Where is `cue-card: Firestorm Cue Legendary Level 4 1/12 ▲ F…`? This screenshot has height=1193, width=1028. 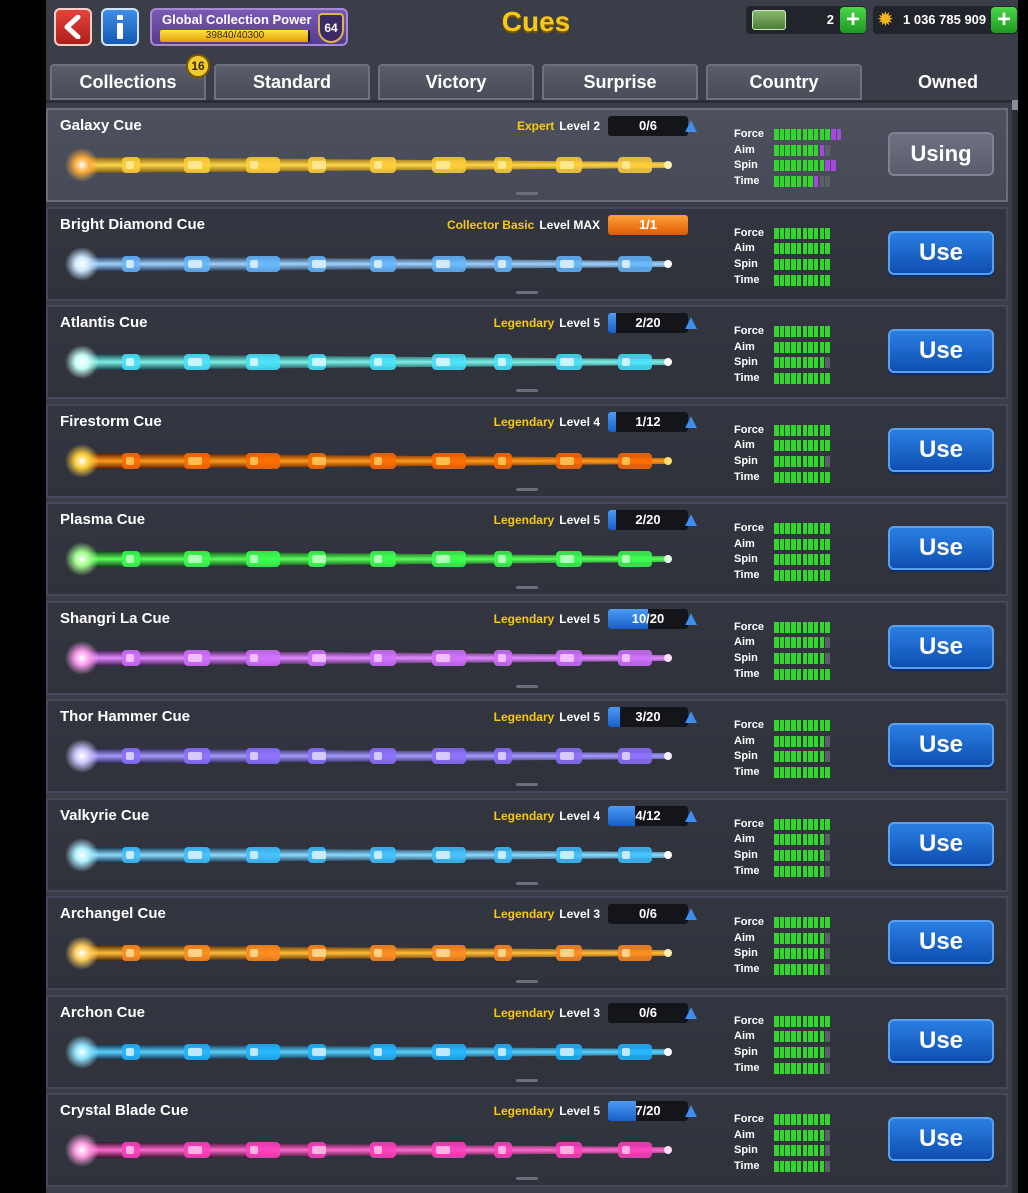
cue-card: Firestorm Cue Legendary Level 4 1/12 ▲ F… is located at coordinates (527, 450).